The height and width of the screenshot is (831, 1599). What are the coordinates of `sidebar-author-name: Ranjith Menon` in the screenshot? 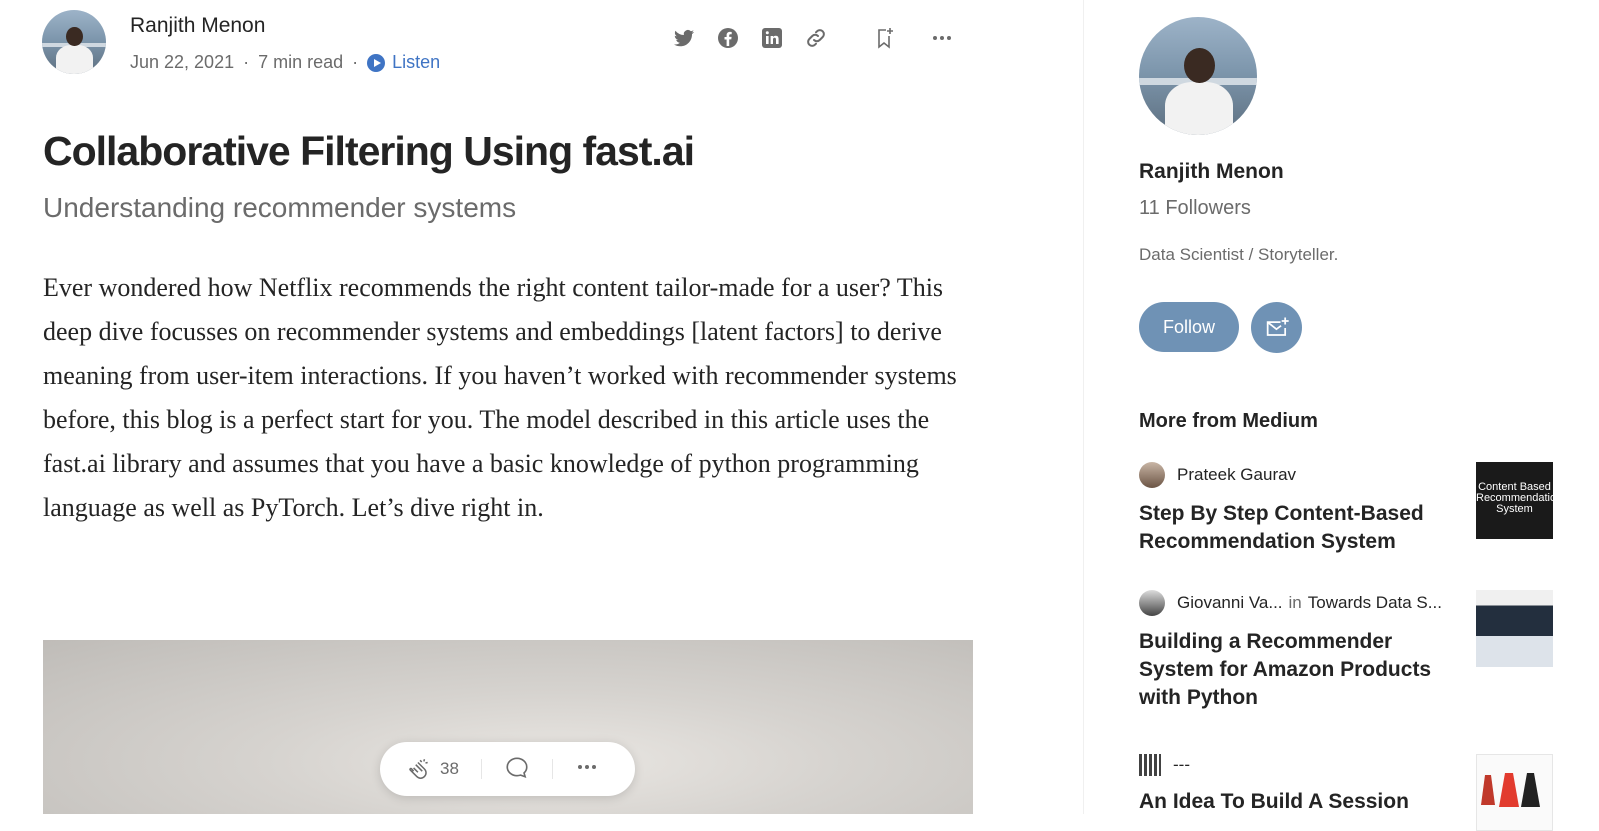 It's located at (1211, 172).